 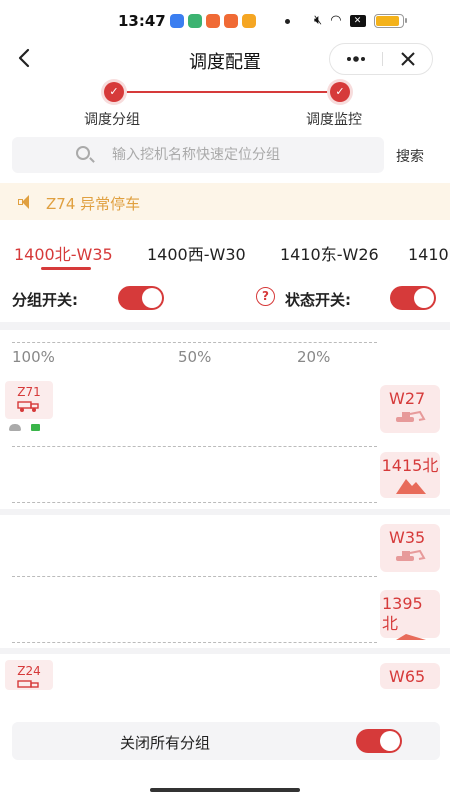 I want to click on step-1-check-icon: ✓, so click(x=114, y=92).